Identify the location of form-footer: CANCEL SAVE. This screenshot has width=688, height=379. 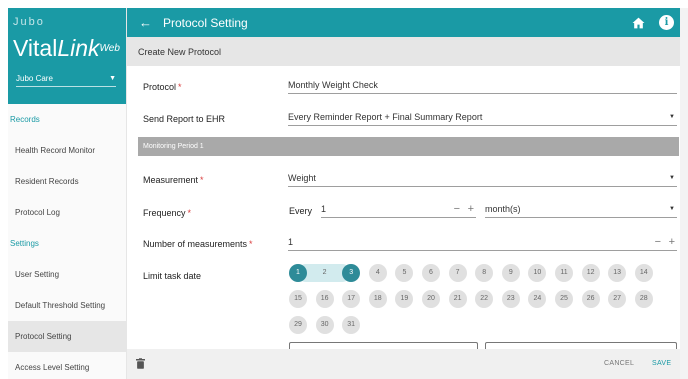
(403, 364).